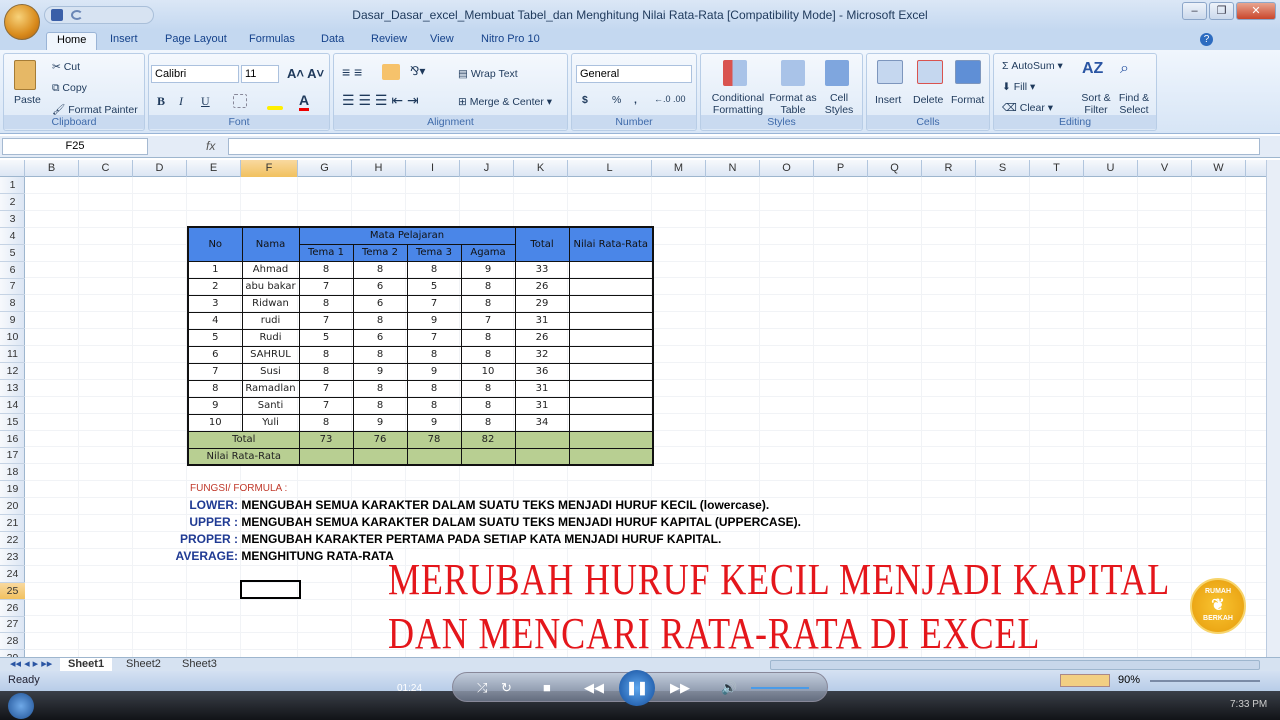 The width and height of the screenshot is (1280, 720). Describe the element at coordinates (12, 253) in the screenshot. I see `row-header: 5` at that location.